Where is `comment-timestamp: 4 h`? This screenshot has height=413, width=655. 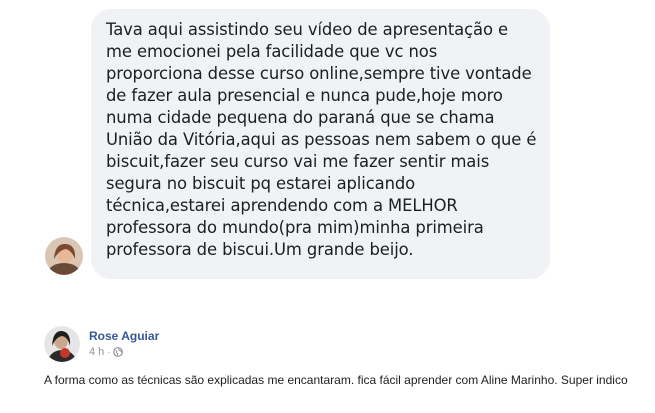 comment-timestamp: 4 h is located at coordinates (96, 352).